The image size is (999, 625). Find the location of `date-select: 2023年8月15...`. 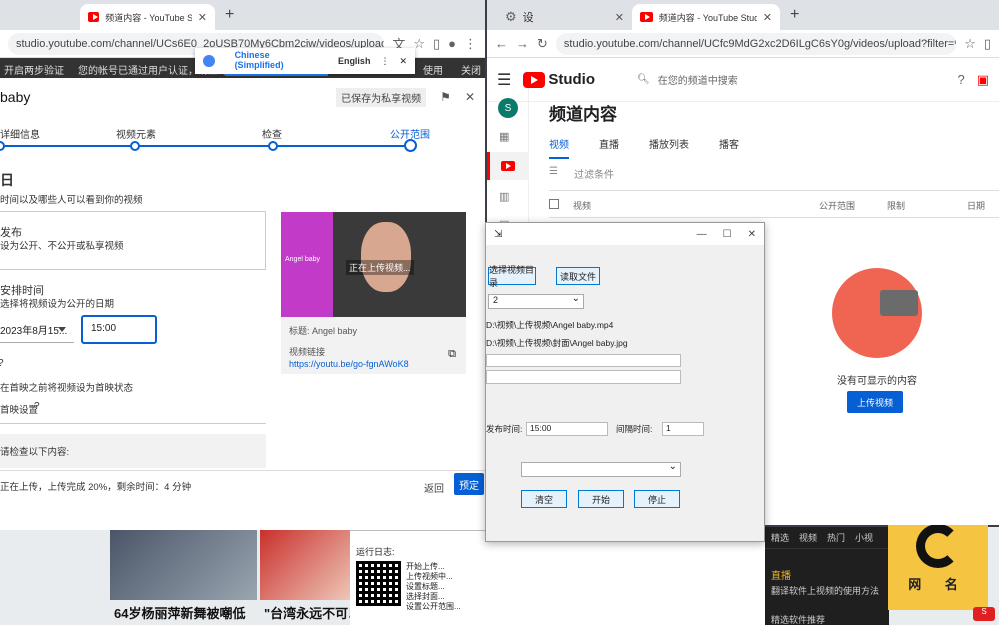

date-select: 2023年8月15... is located at coordinates (37, 329).